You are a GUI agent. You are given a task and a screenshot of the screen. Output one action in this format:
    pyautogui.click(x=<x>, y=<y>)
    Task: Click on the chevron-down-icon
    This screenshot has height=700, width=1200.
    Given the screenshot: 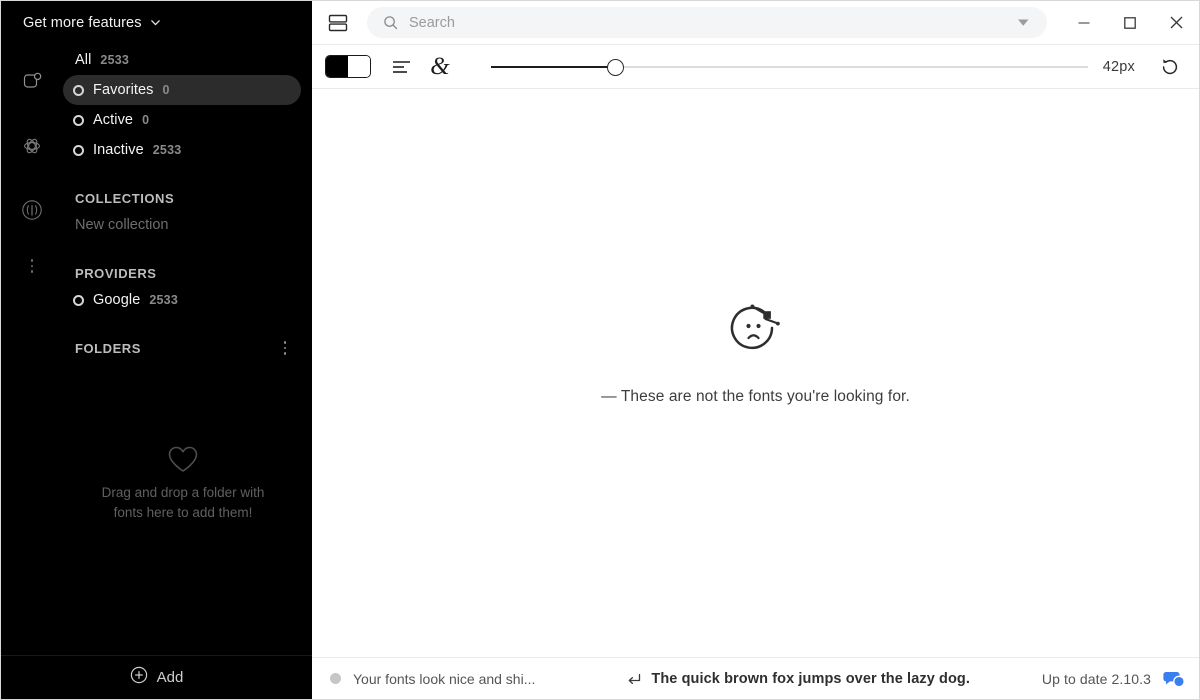 What is the action you would take?
    pyautogui.click(x=155, y=22)
    